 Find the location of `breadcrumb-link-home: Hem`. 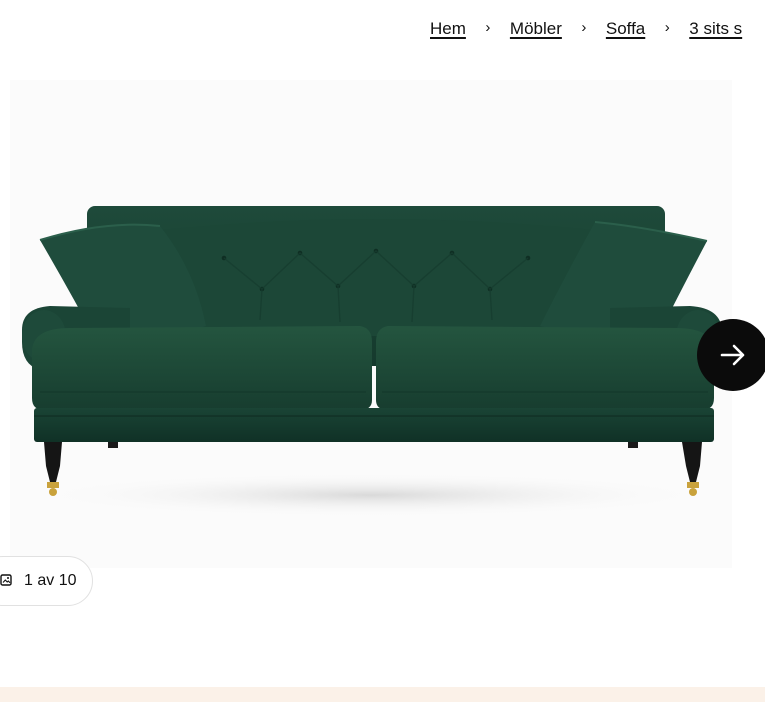

breadcrumb-link-home: Hem is located at coordinates (448, 29).